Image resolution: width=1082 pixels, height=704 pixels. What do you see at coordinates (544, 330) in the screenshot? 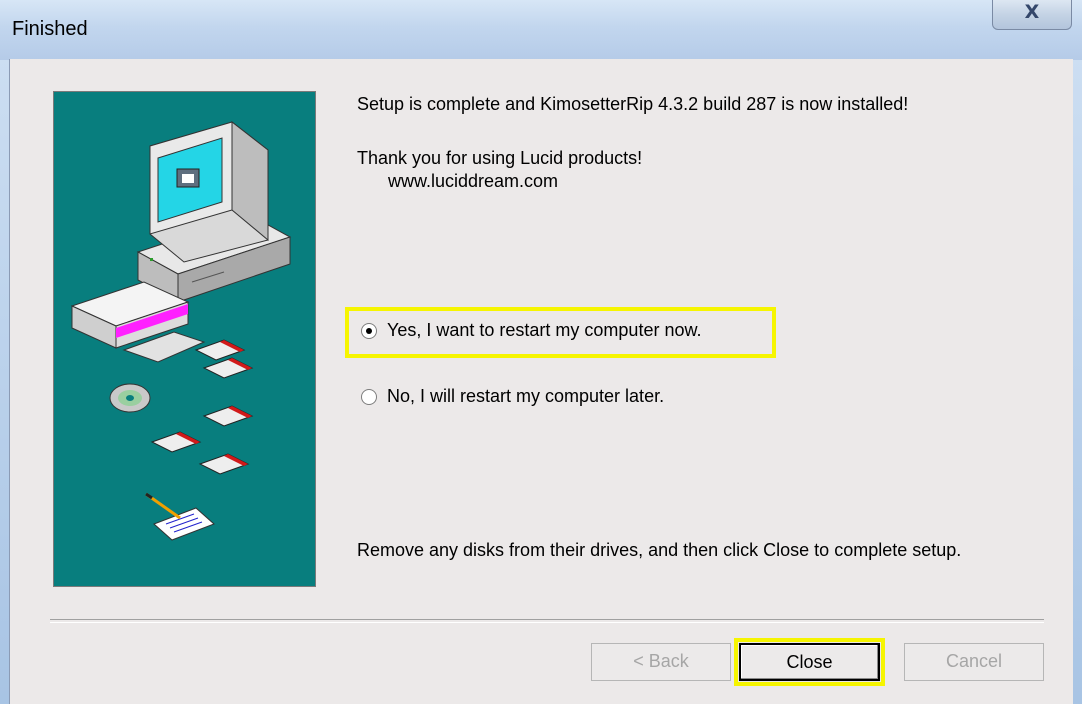
I see `restart-now-label: Yes, I want to restart my computer now.` at bounding box center [544, 330].